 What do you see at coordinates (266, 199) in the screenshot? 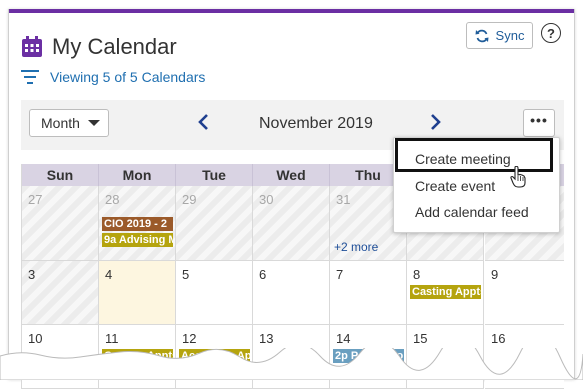
I see `day-number: 30` at bounding box center [266, 199].